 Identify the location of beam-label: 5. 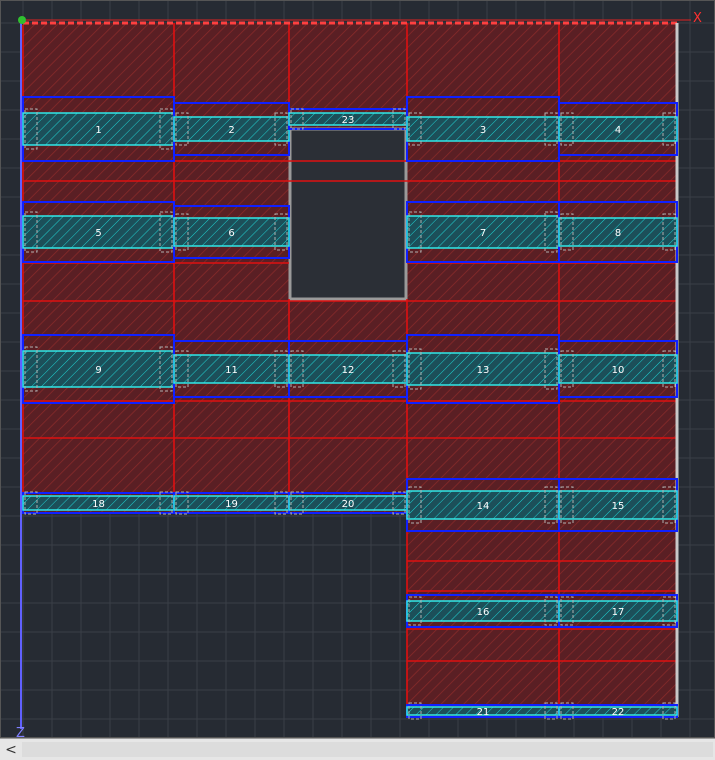
(98, 233).